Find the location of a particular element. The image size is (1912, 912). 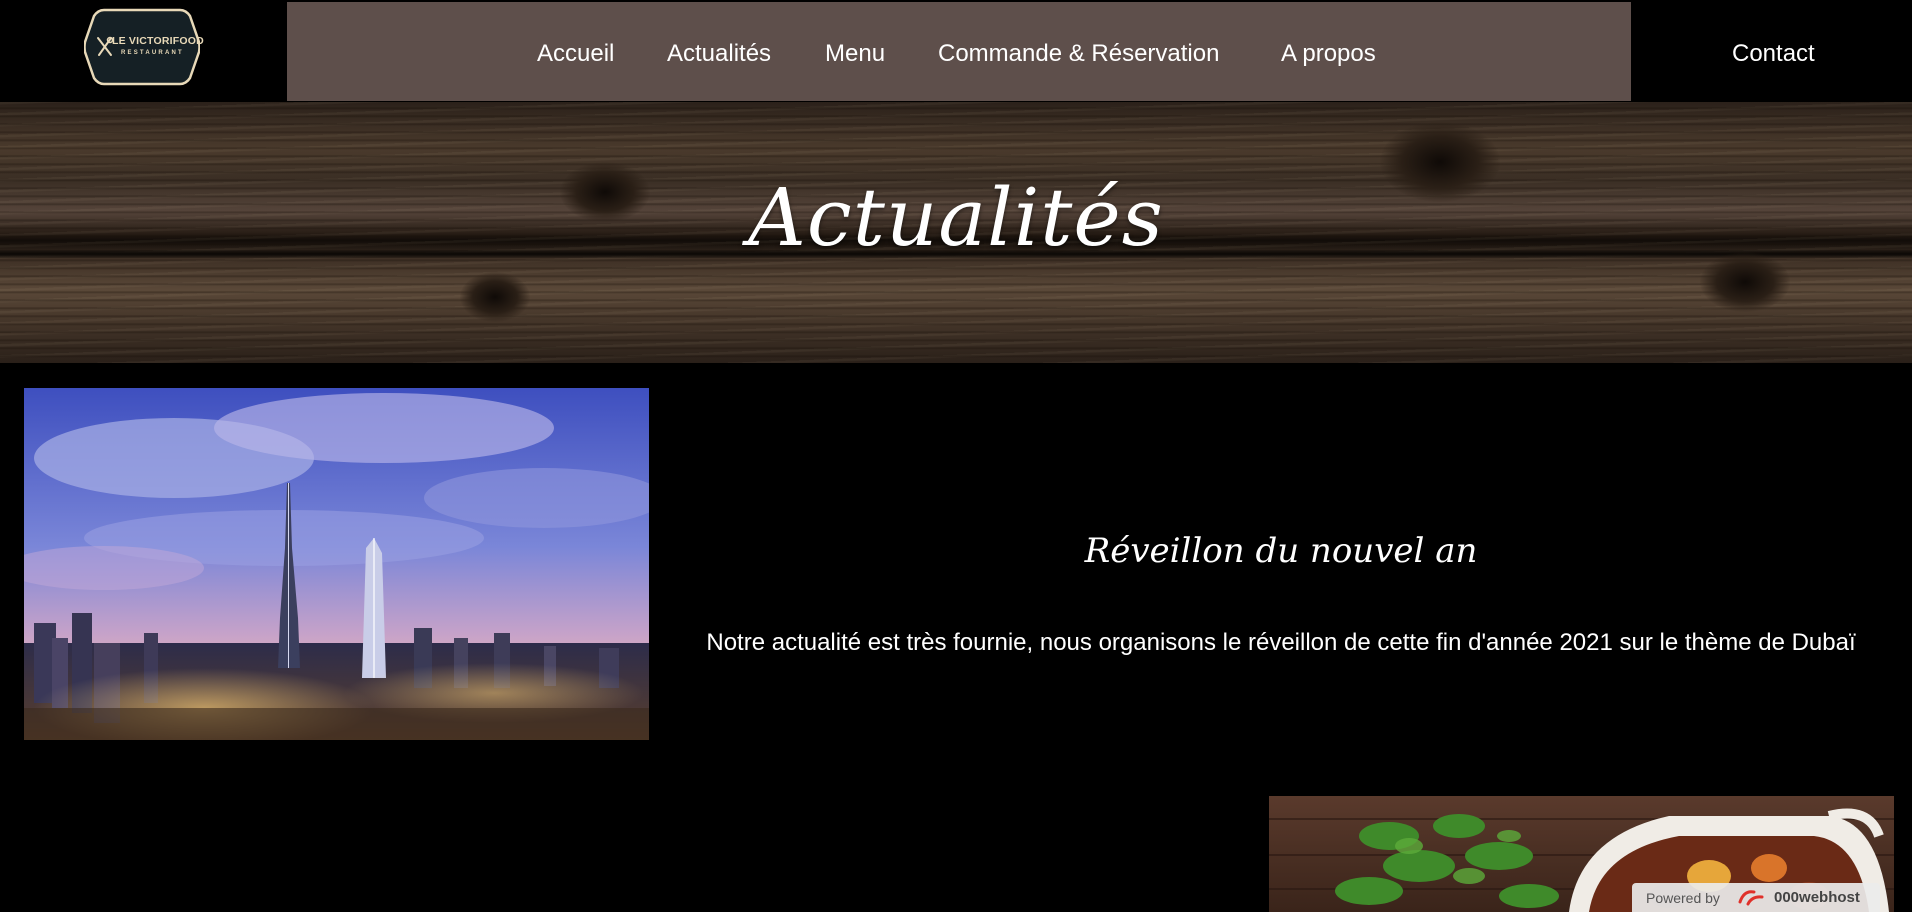

nav-item-contact: Contact is located at coordinates (1773, 54).